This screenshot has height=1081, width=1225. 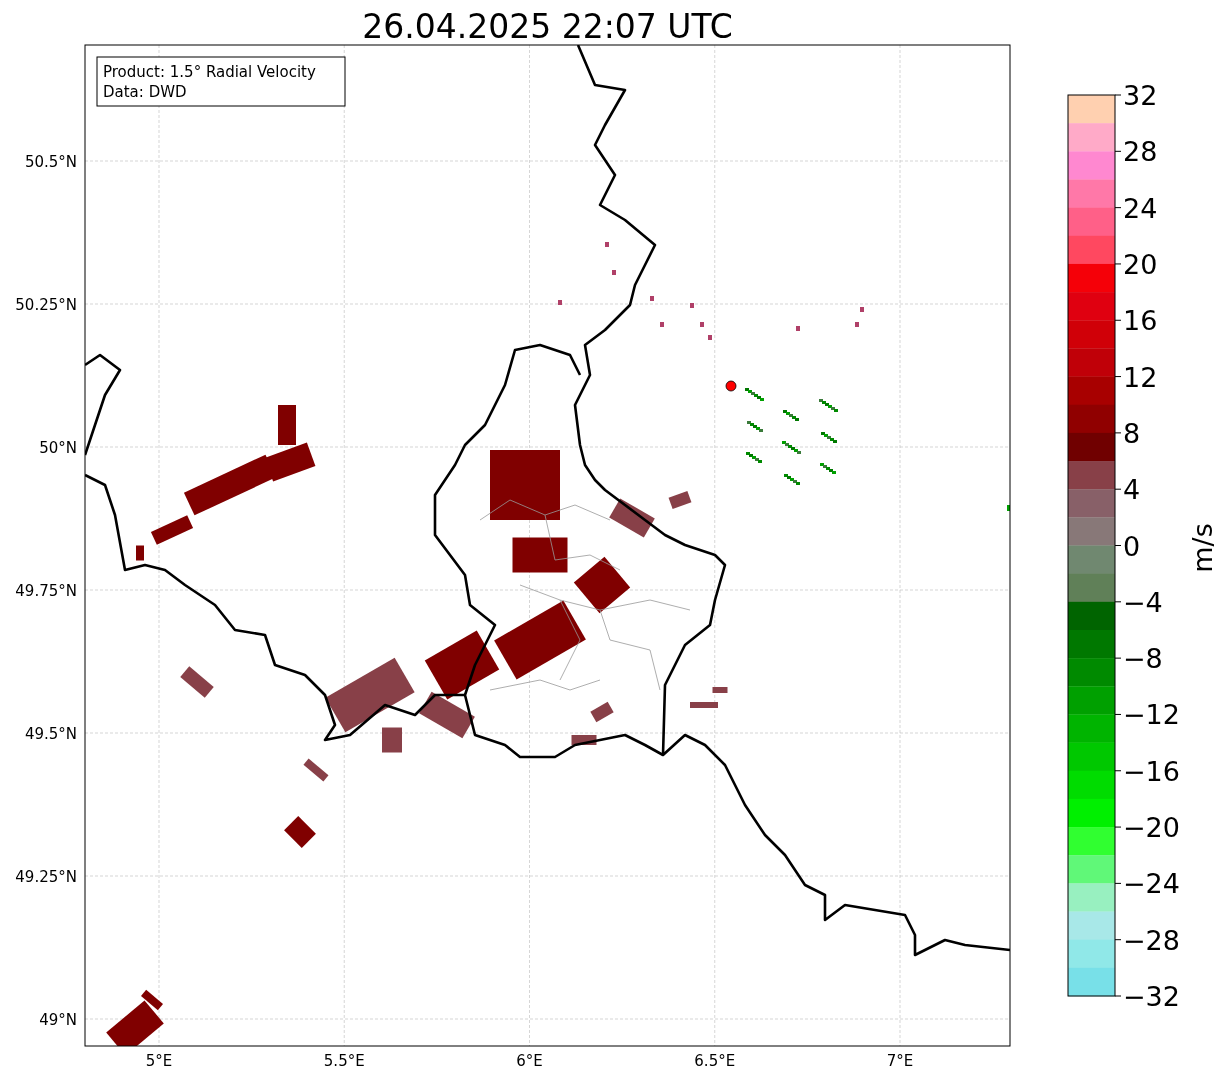 What do you see at coordinates (1132, 490) in the screenshot?
I see `colorbar-tick-label: 4` at bounding box center [1132, 490].